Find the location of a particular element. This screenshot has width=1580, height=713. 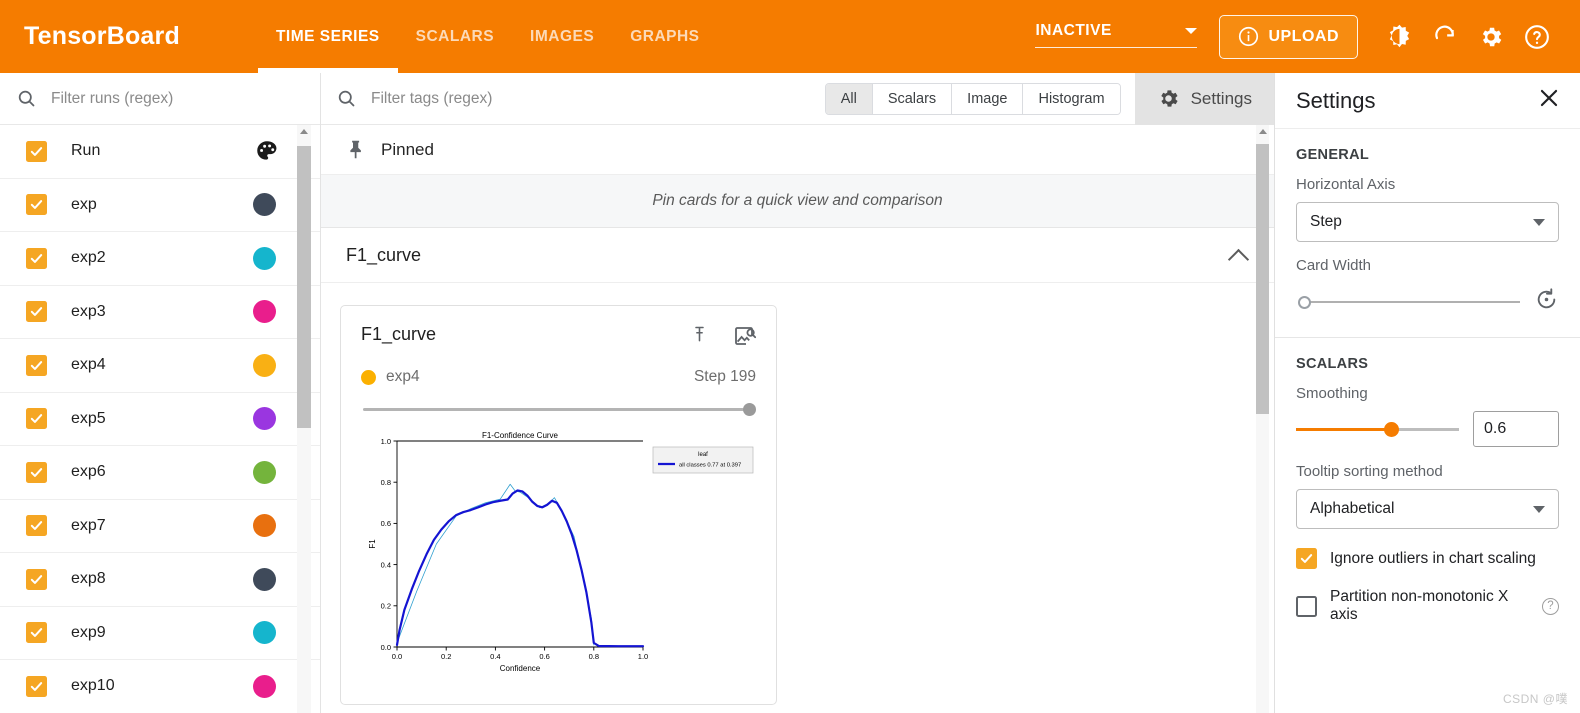

tab-images: IMAGES is located at coordinates (562, 36).